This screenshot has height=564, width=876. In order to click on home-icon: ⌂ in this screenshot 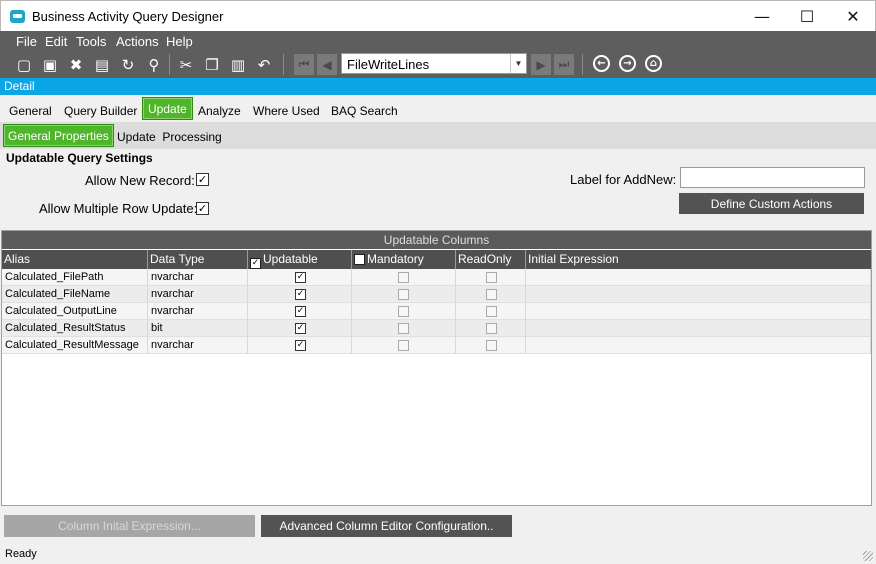, I will do `click(653, 63)`.